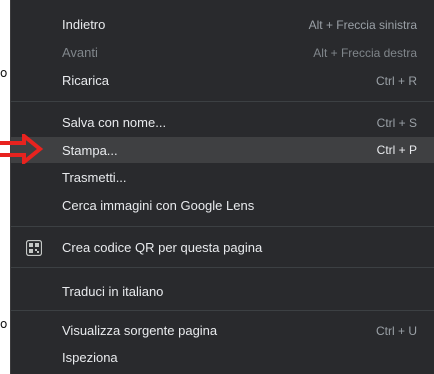  What do you see at coordinates (222, 80) in the screenshot?
I see `menu-item-reload: Ricarica Ctrl + R` at bounding box center [222, 80].